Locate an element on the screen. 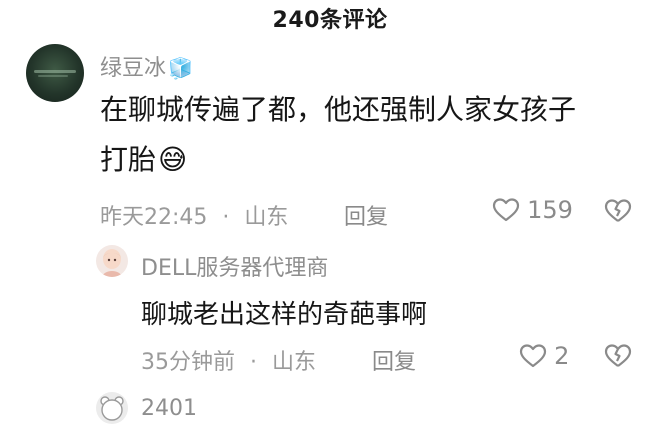  comments-count-title: 240条评论 is located at coordinates (330, 20).